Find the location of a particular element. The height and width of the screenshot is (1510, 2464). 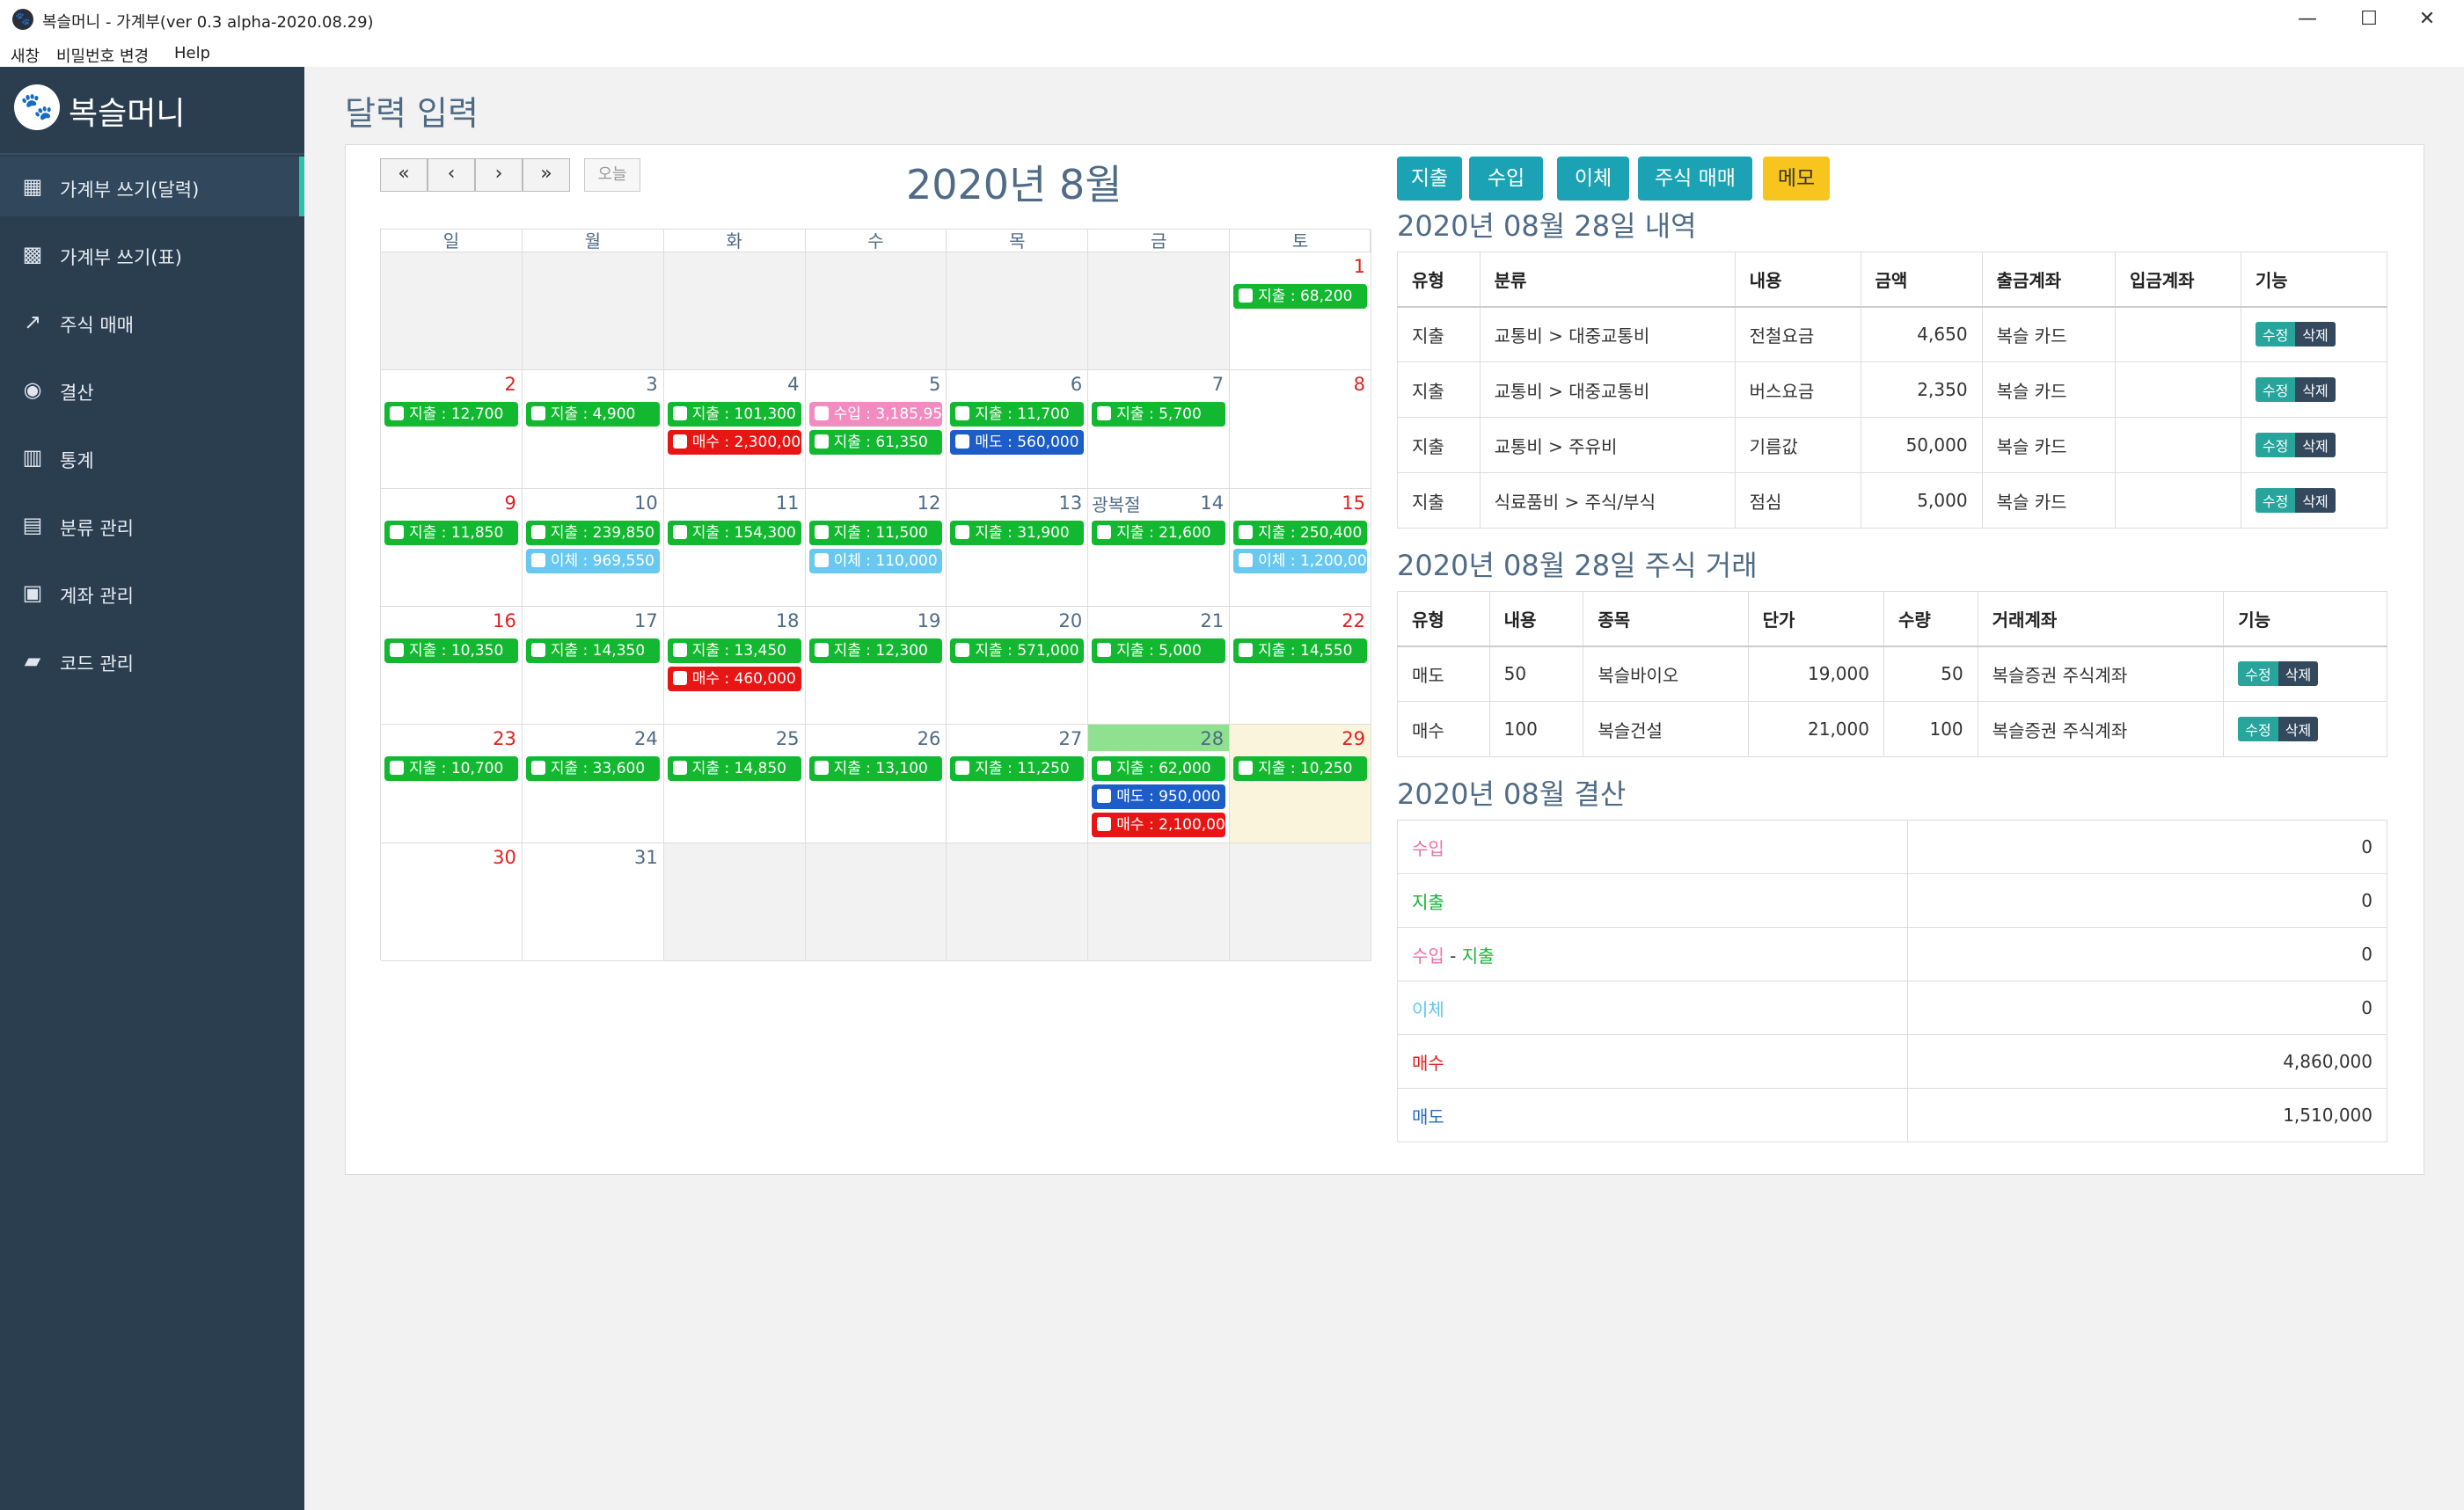

event-buy: 매수 : 460,000 is located at coordinates (734, 679).